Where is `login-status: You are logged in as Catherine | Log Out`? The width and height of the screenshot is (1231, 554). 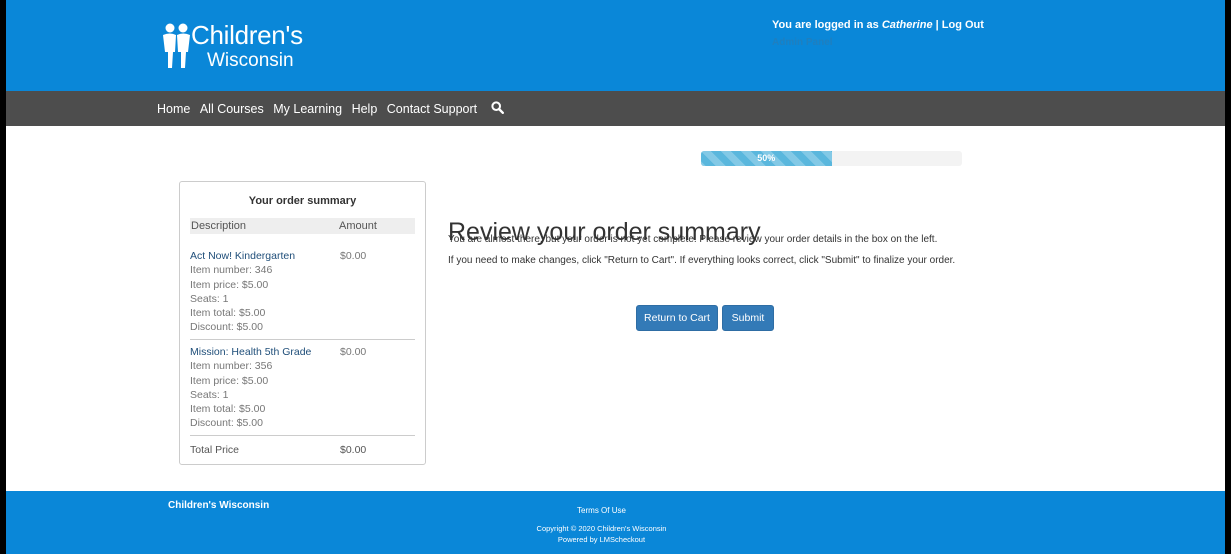
login-status: You are logged in as Catherine | Log Out is located at coordinates (878, 25).